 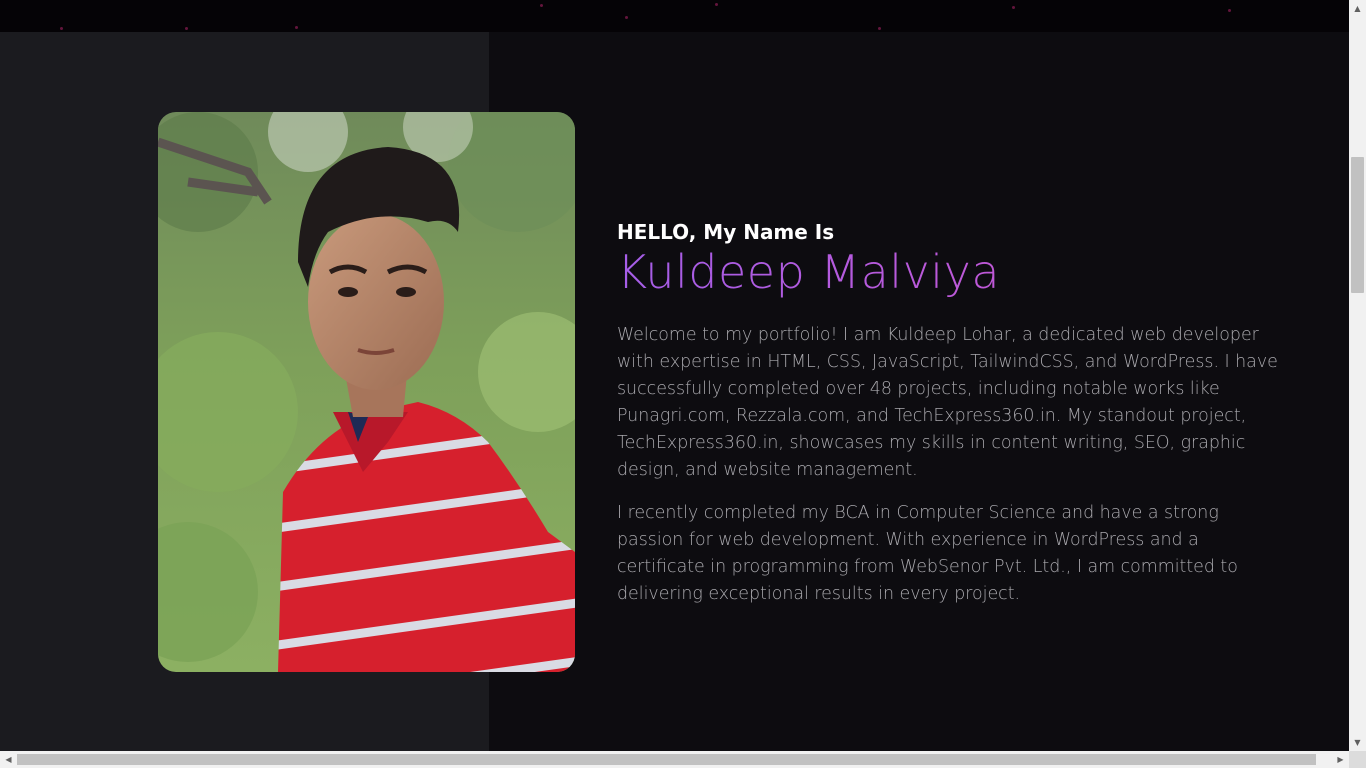 I want to click on horizontal-scroll-thumb, so click(x=666, y=759).